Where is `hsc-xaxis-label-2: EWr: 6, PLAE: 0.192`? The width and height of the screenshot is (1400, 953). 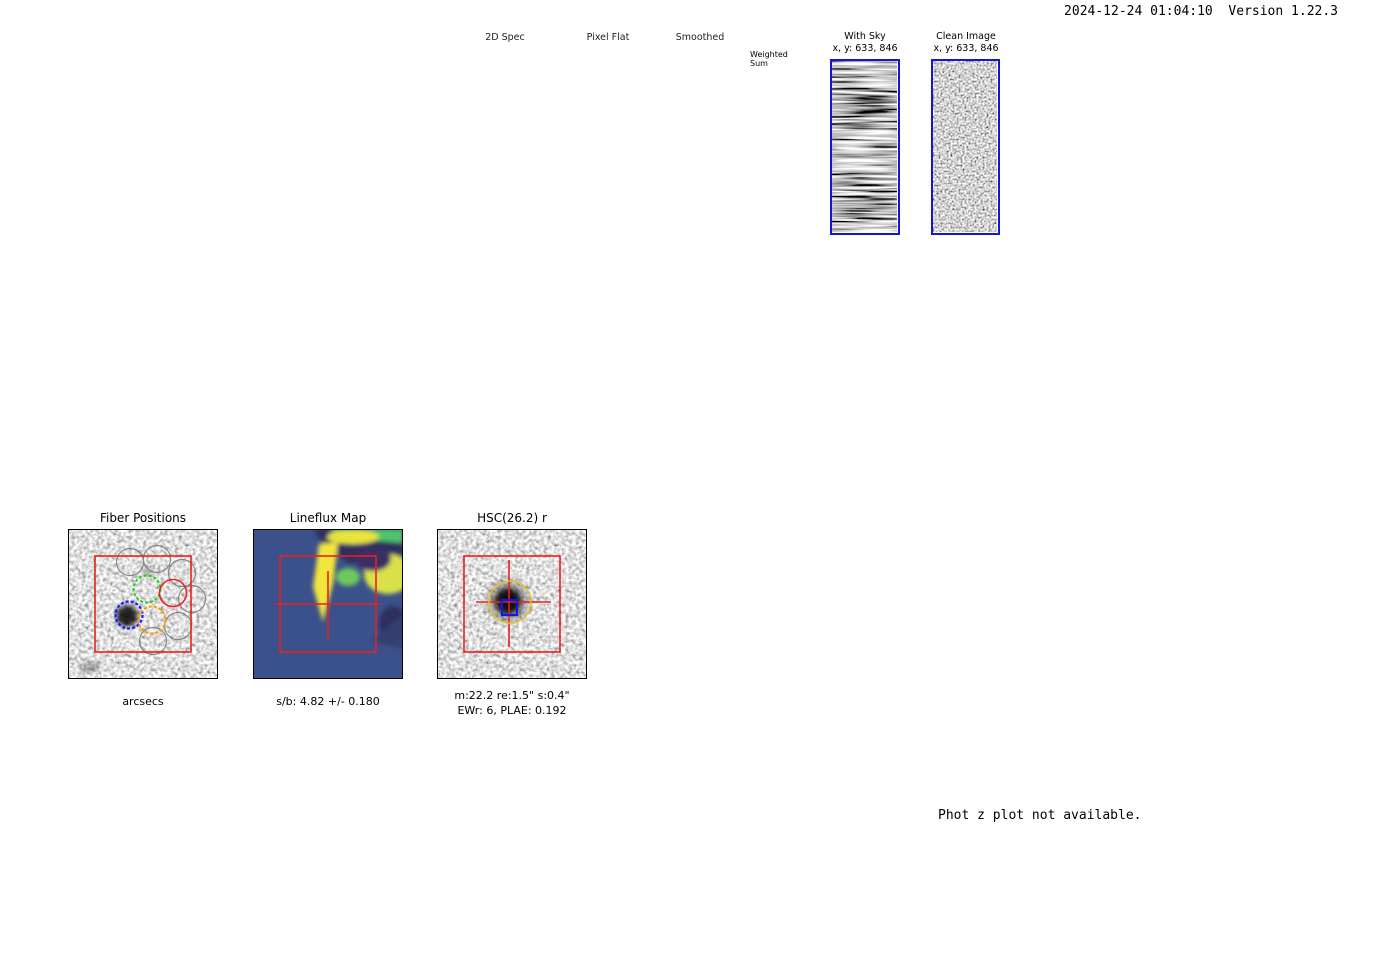 hsc-xaxis-label-2: EWr: 6, PLAE: 0.192 is located at coordinates (512, 710).